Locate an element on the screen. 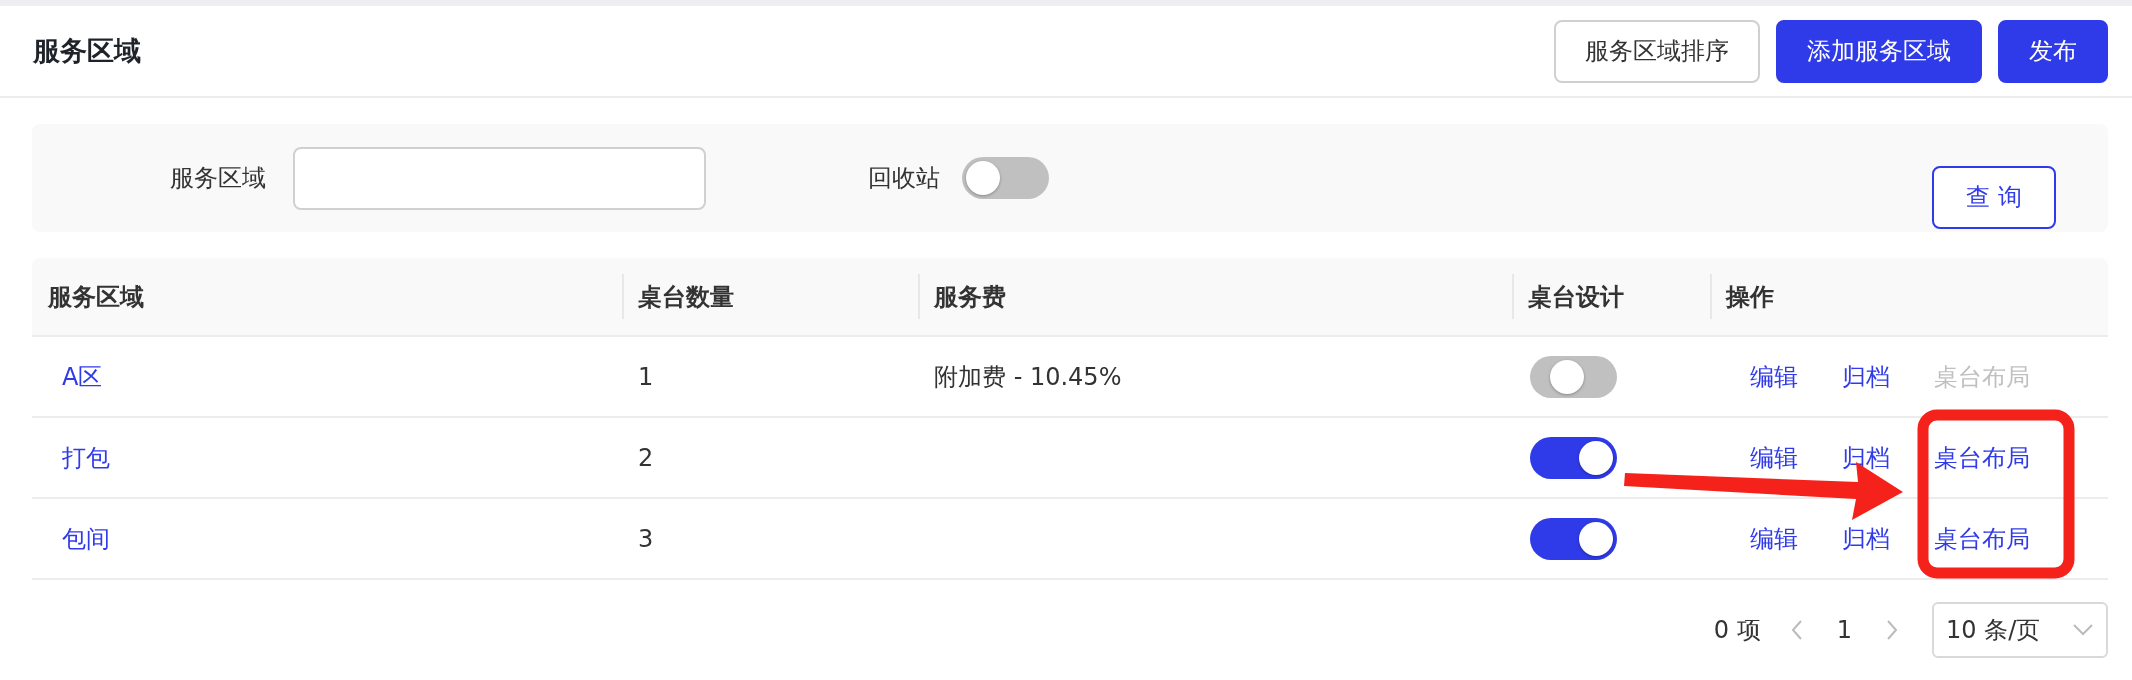  field-label: 服务区域 is located at coordinates (218, 178).